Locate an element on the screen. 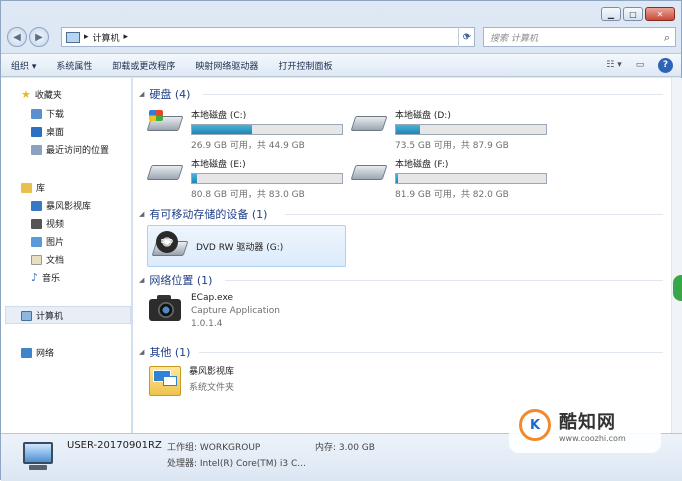 The height and width of the screenshot is (481, 682). nav-music: ♪ 音乐 is located at coordinates (45, 277).